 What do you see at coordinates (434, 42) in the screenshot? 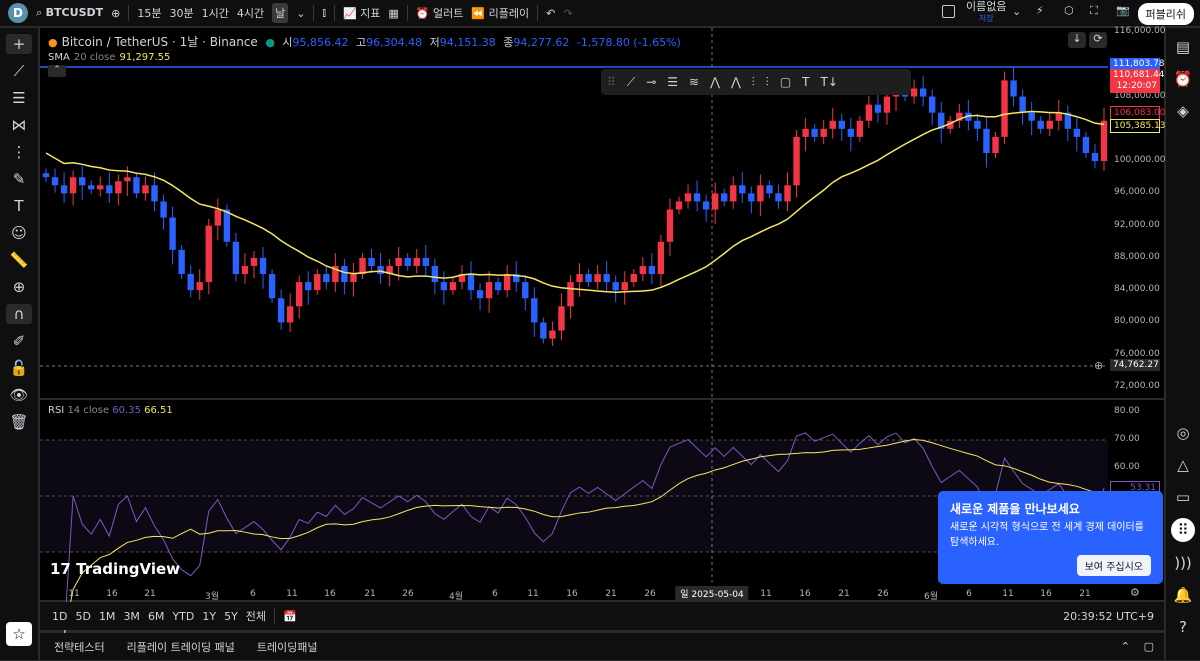
I see `low-label: 저` at bounding box center [434, 42].